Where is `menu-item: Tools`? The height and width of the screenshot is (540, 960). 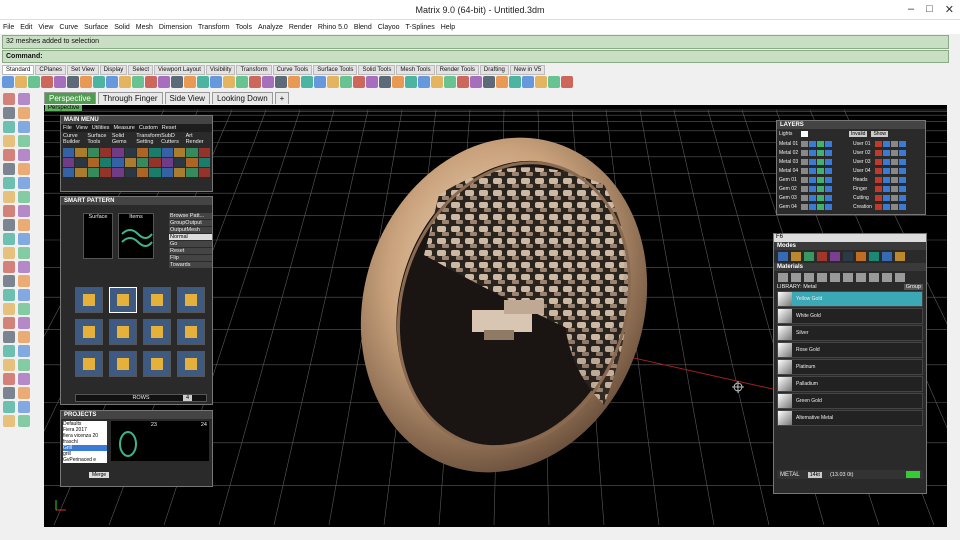 menu-item: Tools is located at coordinates (244, 27).